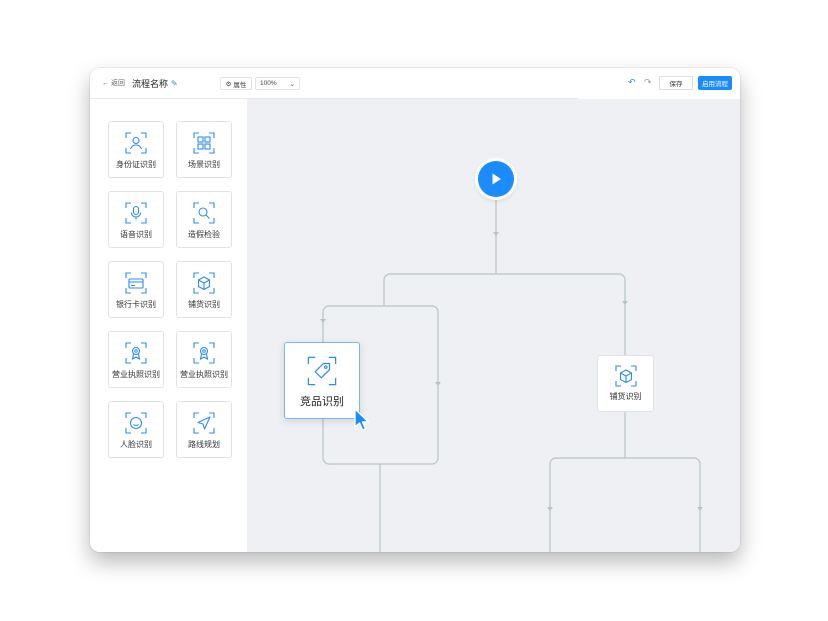 The image size is (828, 621). I want to click on mouse-cursor-icon, so click(362, 419).